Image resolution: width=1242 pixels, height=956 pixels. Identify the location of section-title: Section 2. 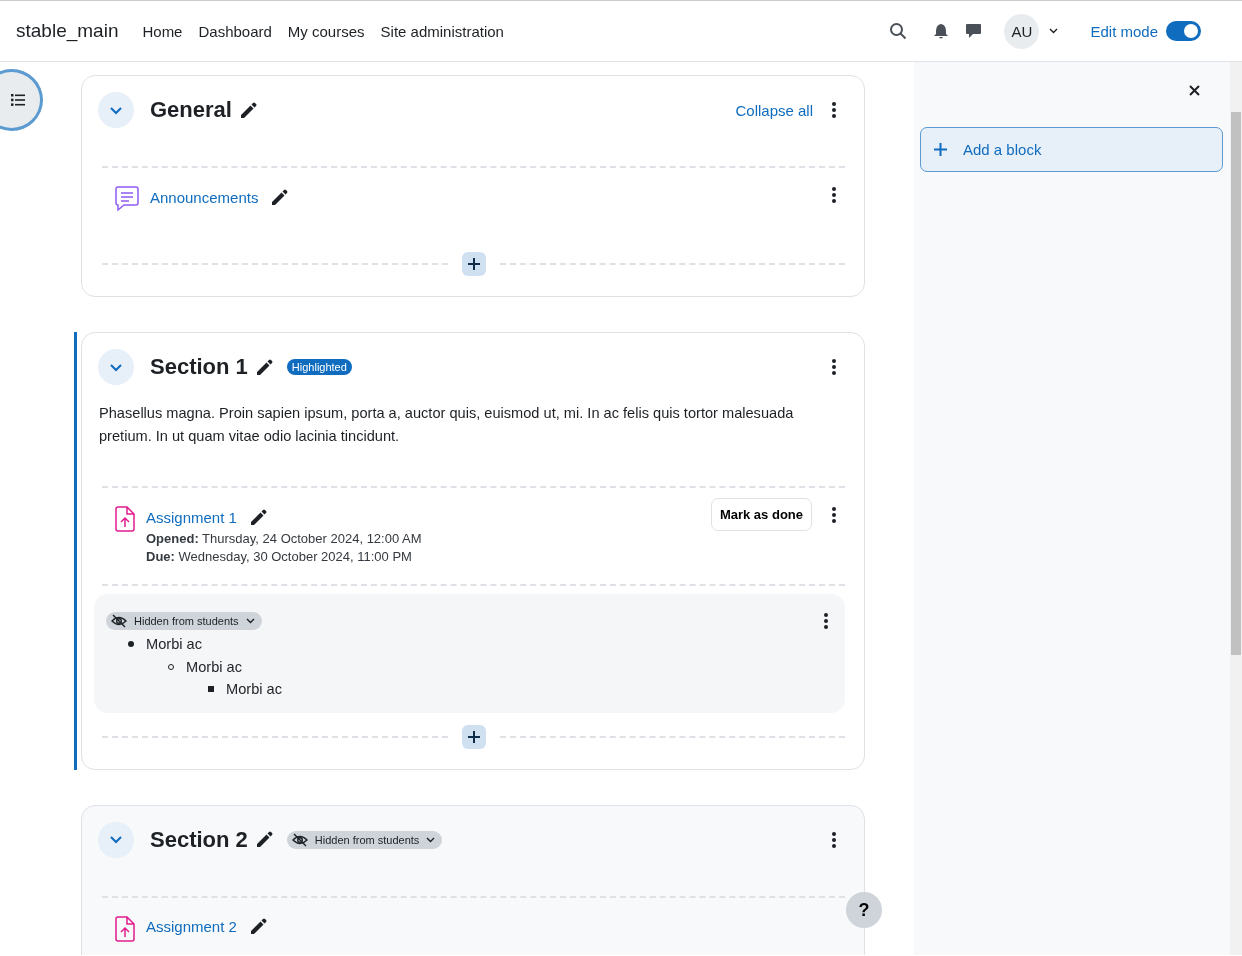
(199, 839).